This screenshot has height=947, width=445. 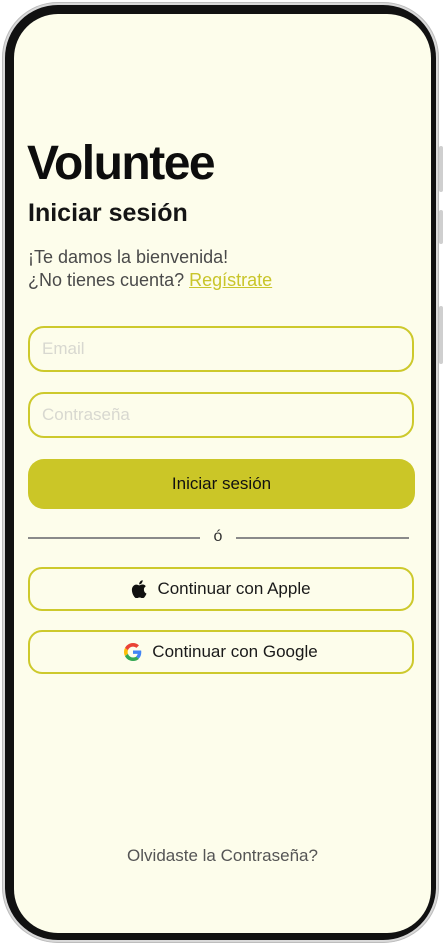 I want to click on forgot-password-link: Olvidaste la Contraseña?, so click(x=222, y=856).